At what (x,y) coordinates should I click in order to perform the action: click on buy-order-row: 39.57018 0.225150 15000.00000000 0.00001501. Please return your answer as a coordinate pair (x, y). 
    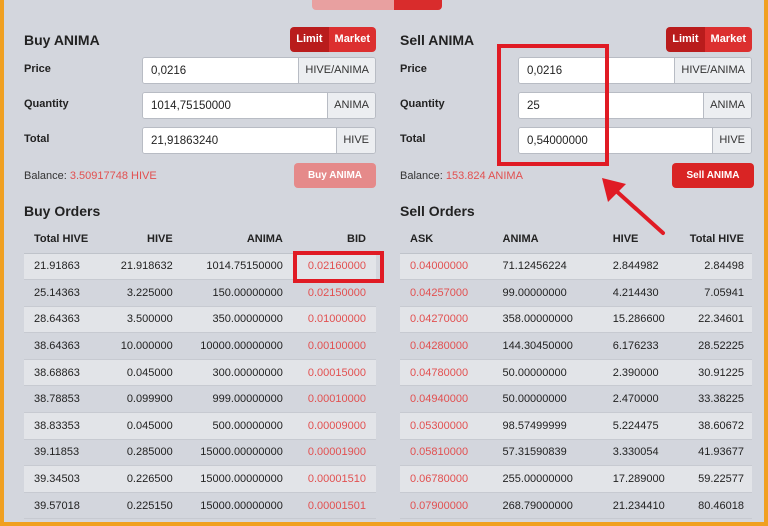
    Looking at the image, I should click on (200, 506).